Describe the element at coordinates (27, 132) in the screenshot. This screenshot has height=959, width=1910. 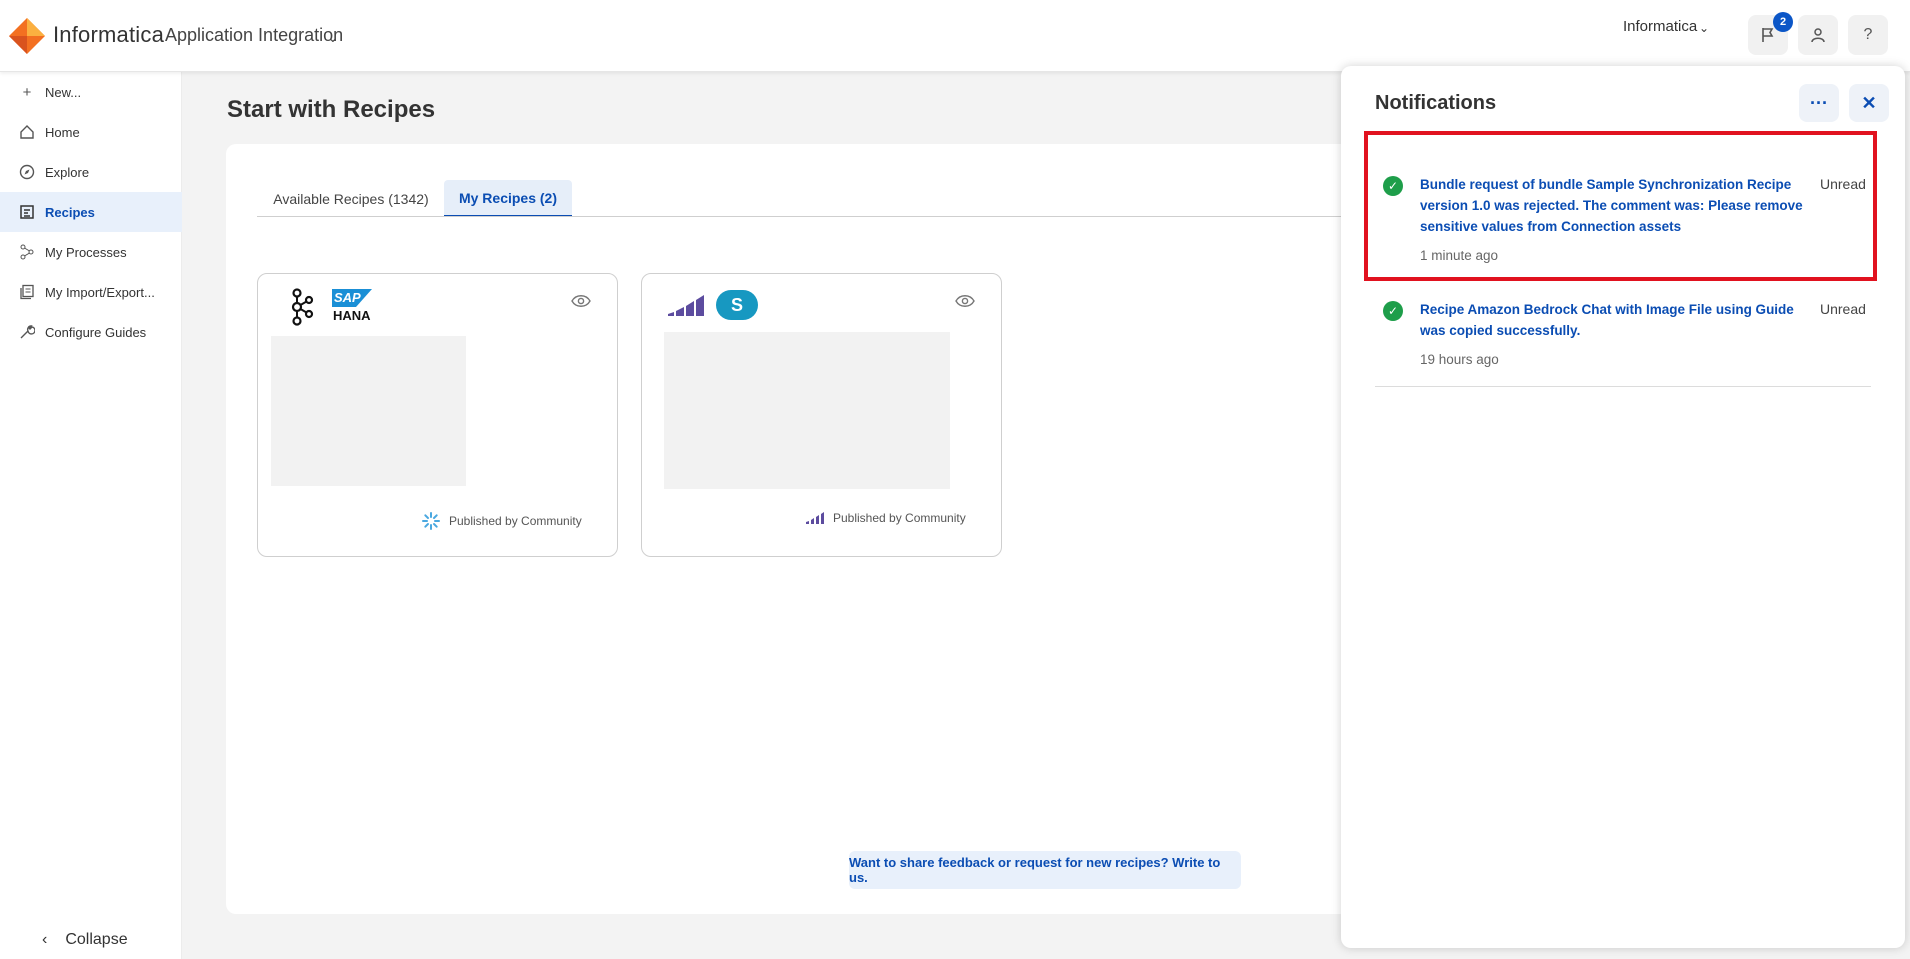
I see `home-icon` at that location.